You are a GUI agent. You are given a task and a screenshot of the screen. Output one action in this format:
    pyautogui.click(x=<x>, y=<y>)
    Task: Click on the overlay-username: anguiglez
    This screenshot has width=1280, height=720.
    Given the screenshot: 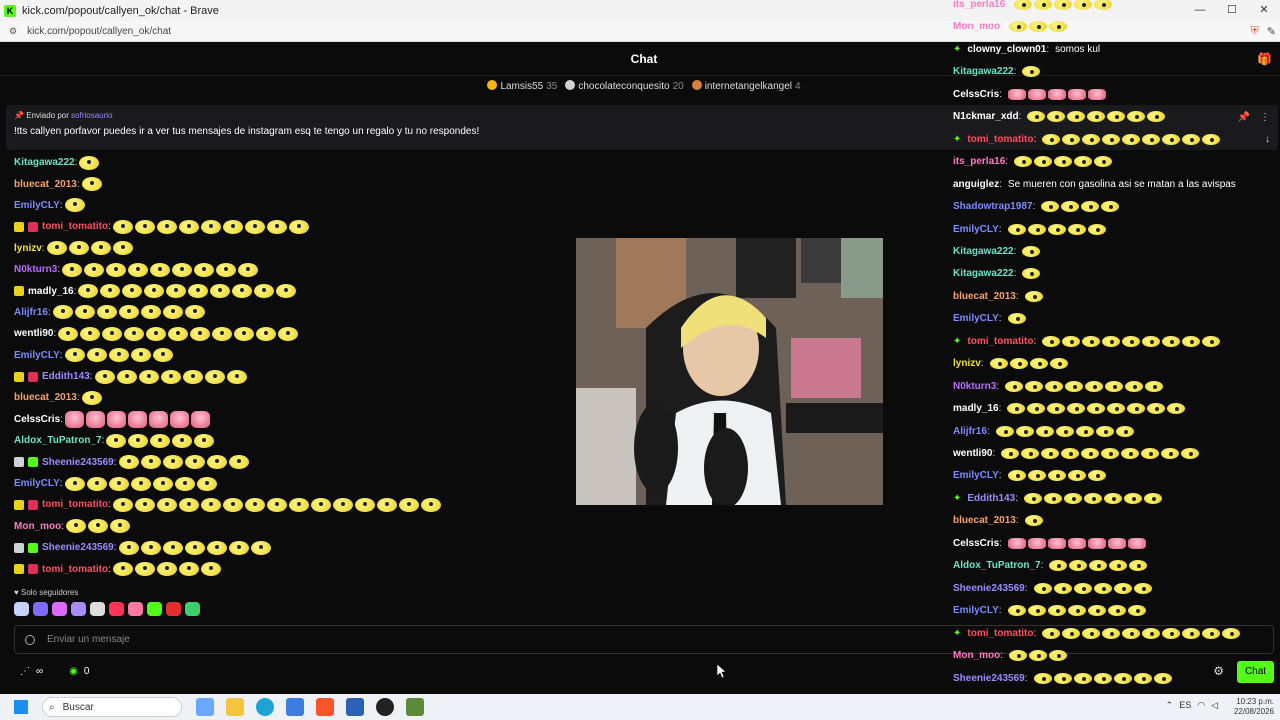 What is the action you would take?
    pyautogui.click(x=976, y=184)
    